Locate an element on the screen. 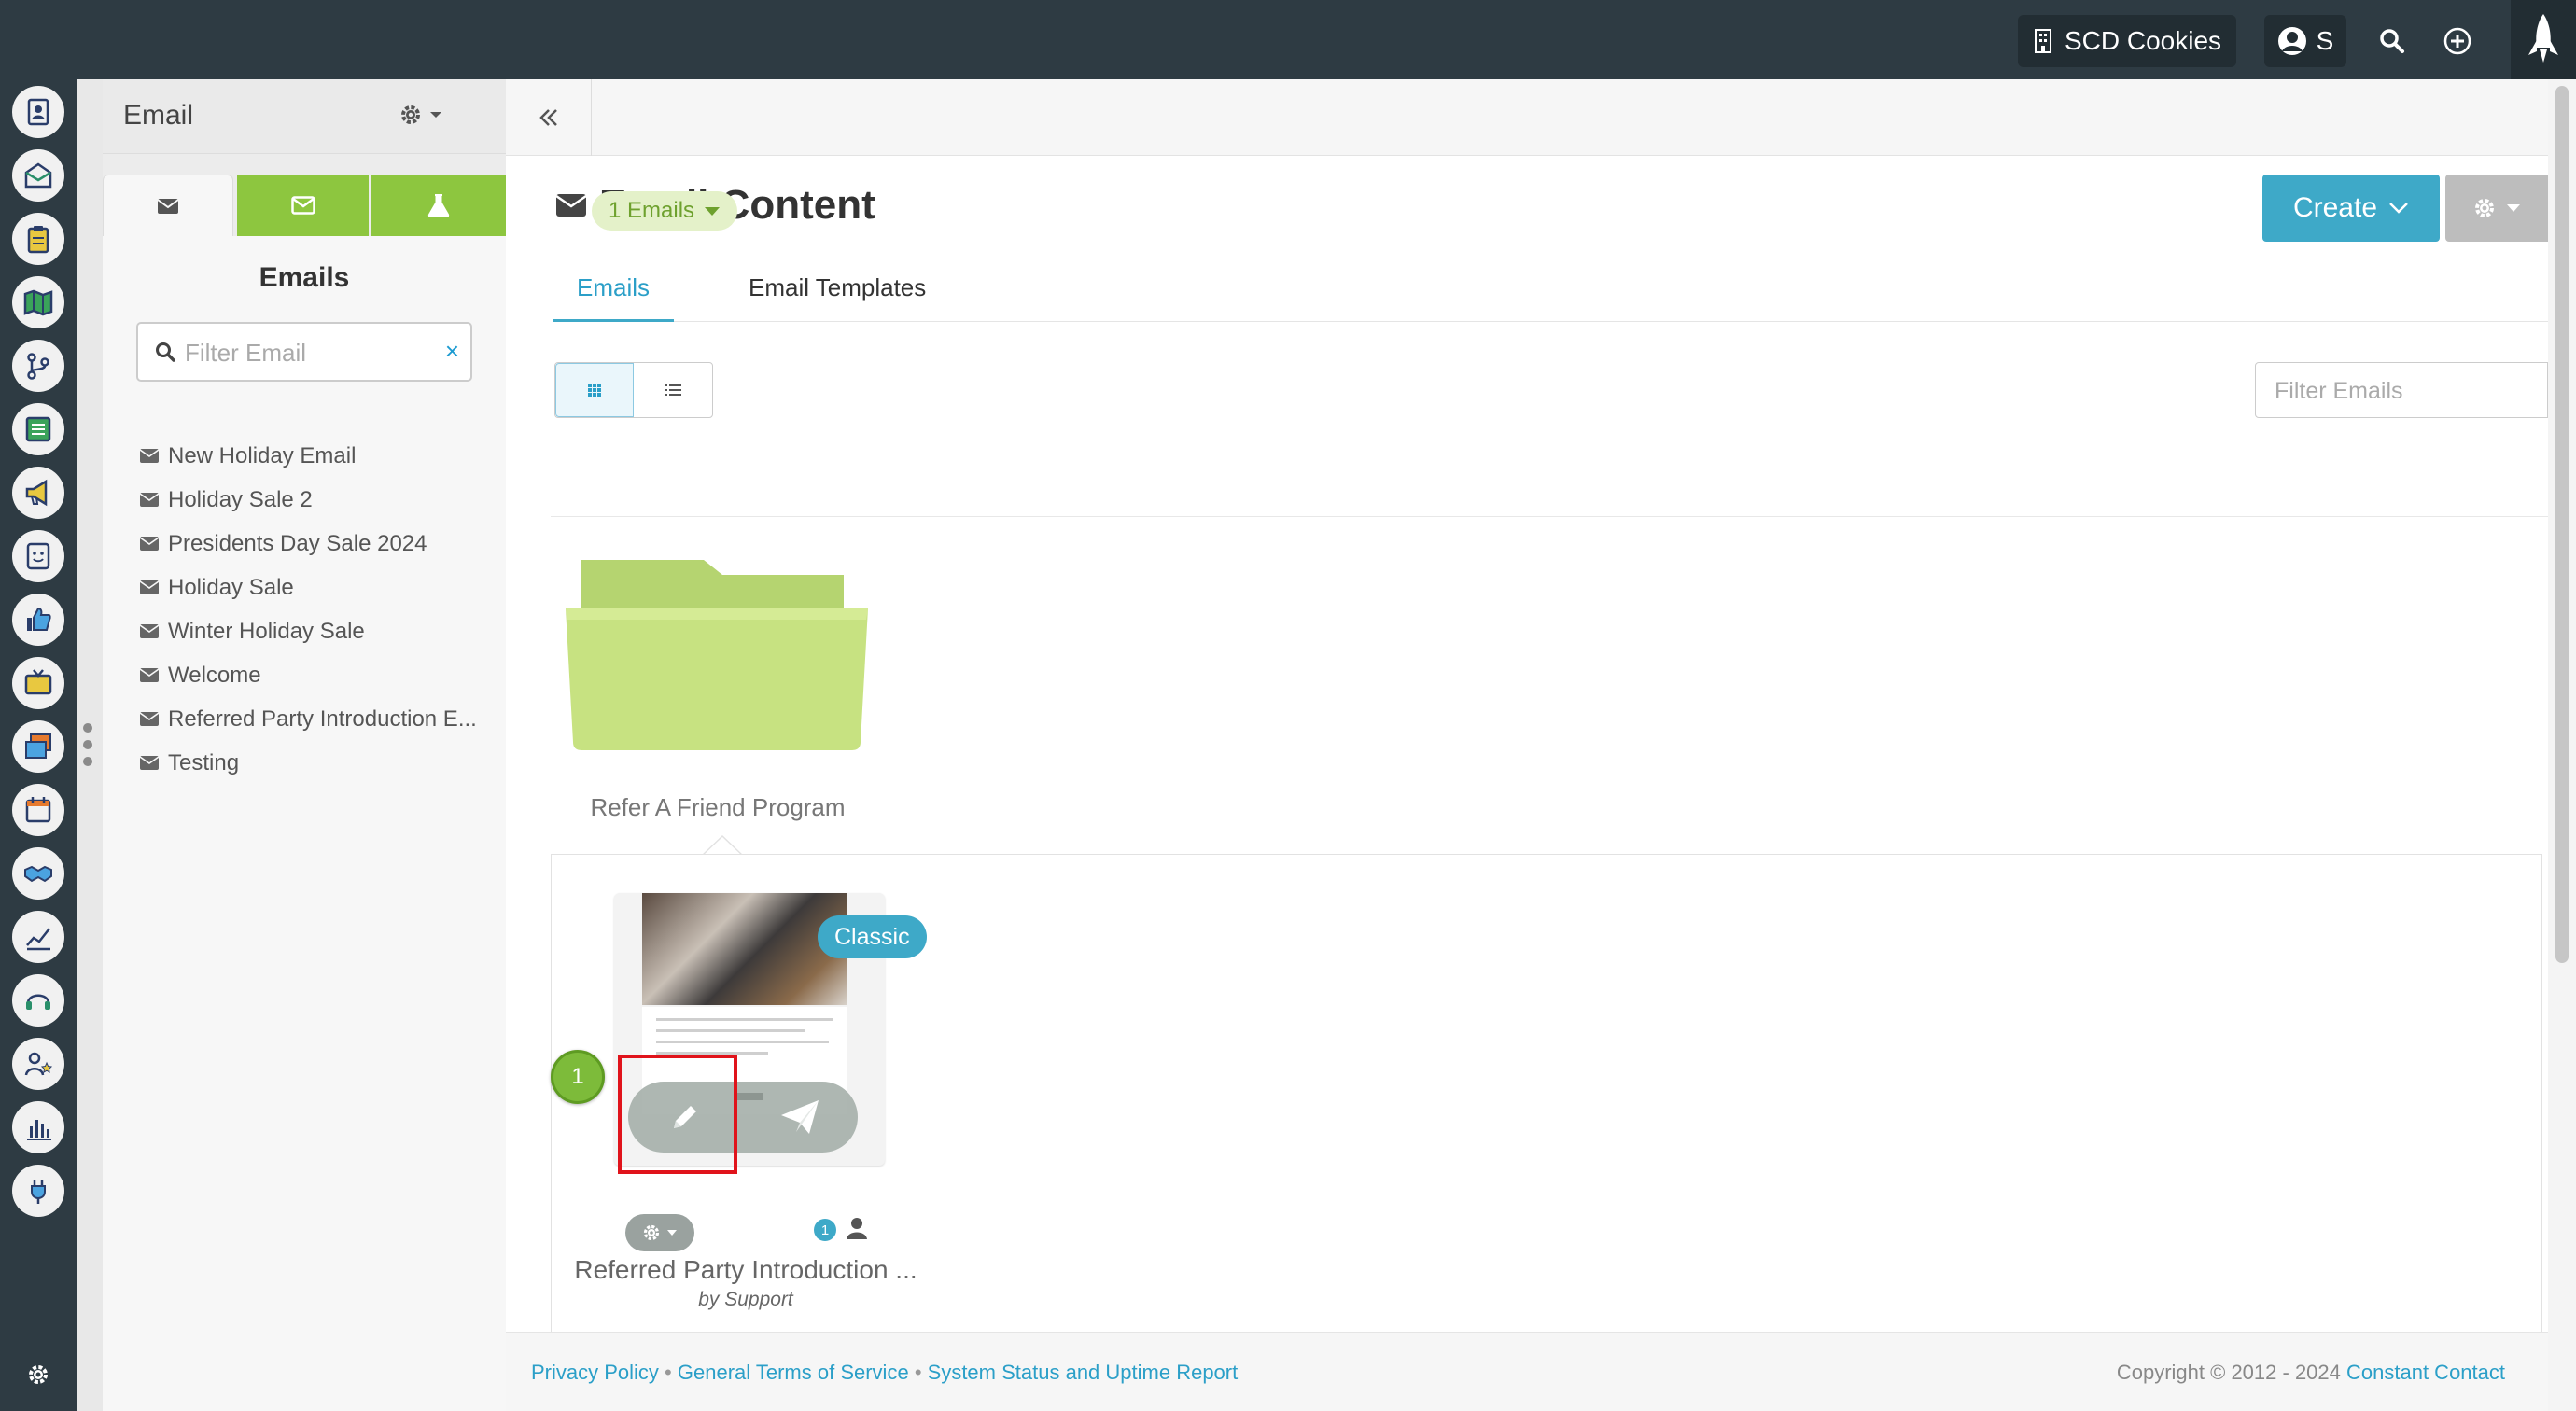 The image size is (2576, 1411). rail-workflows-button is located at coordinates (38, 366).